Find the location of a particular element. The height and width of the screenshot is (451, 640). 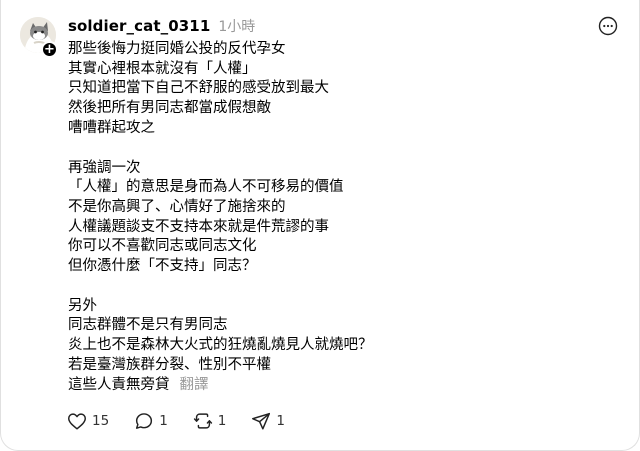

more-options-button is located at coordinates (608, 26).